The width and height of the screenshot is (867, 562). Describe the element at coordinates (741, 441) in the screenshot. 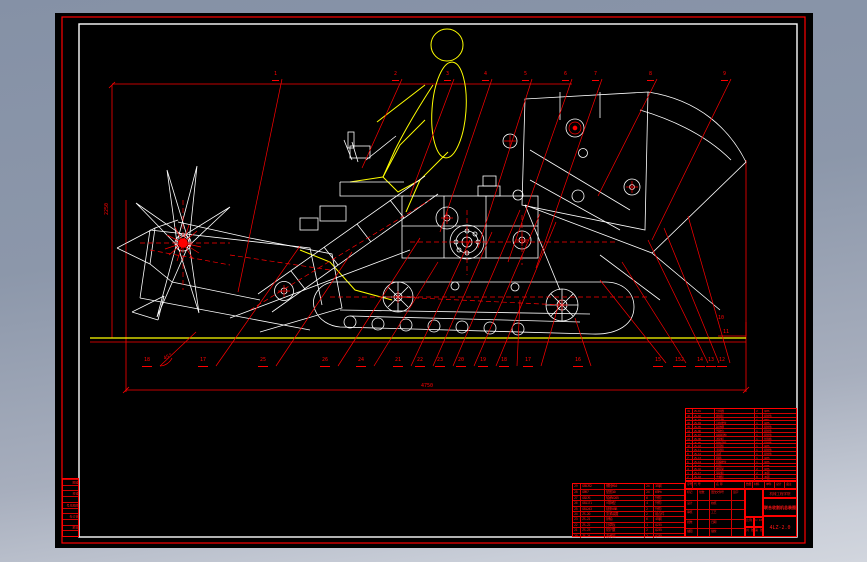

I see `table-row: 11 ZS-09 脱粒滚筒 1 组合件` at that location.